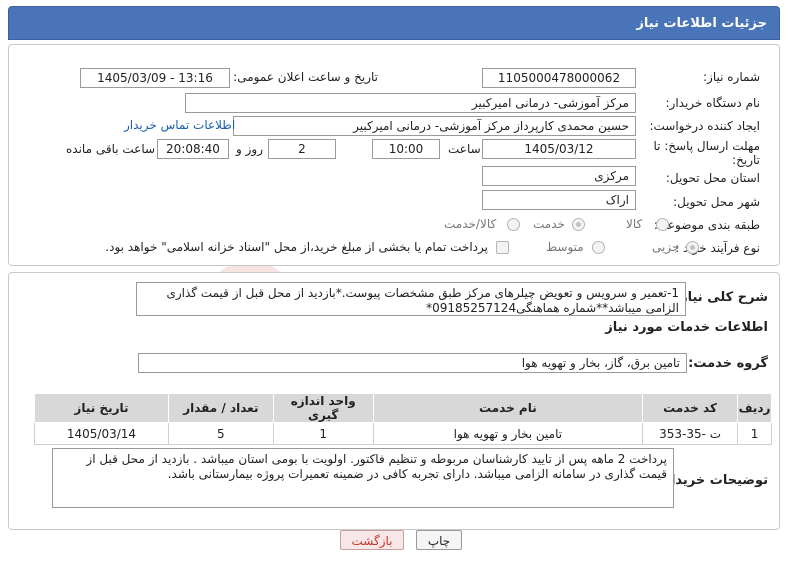  Describe the element at coordinates (559, 200) in the screenshot. I see `city-field: اراک` at that location.